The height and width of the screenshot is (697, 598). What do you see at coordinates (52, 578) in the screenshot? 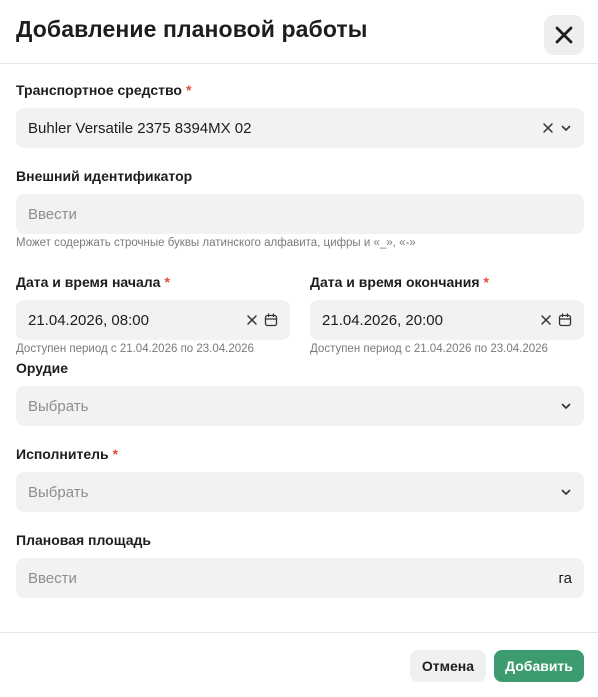
I see `planned-area-placeholder: Ввести` at bounding box center [52, 578].